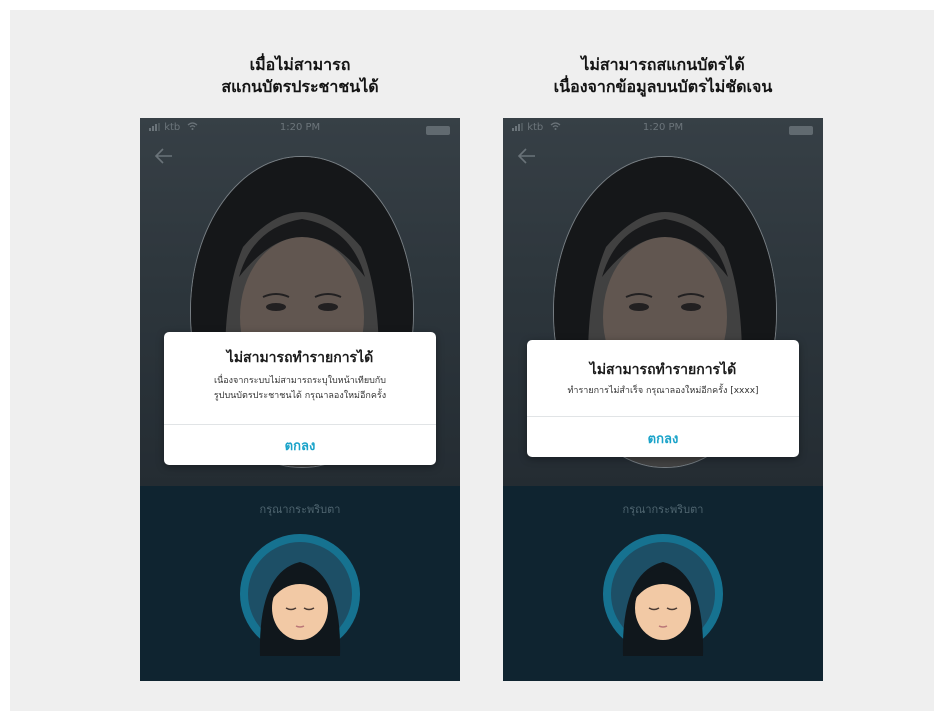 This screenshot has width=944, height=721. Describe the element at coordinates (300, 64) in the screenshot. I see `caption-line: เมื่อไม่สามารถ` at that location.